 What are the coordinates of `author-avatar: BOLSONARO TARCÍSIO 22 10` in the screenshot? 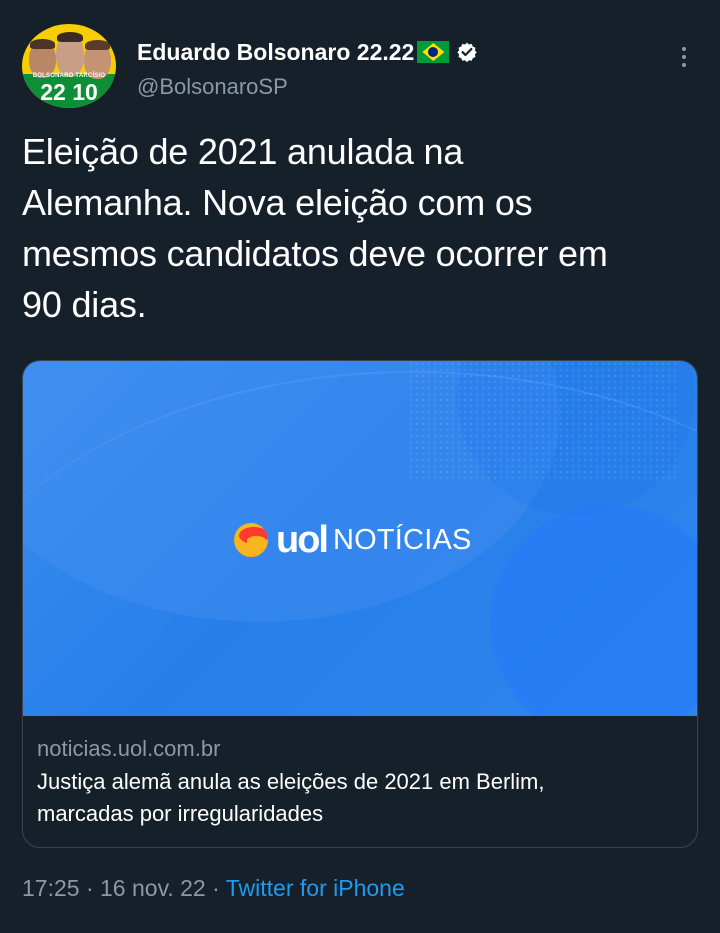 It's located at (69, 66).